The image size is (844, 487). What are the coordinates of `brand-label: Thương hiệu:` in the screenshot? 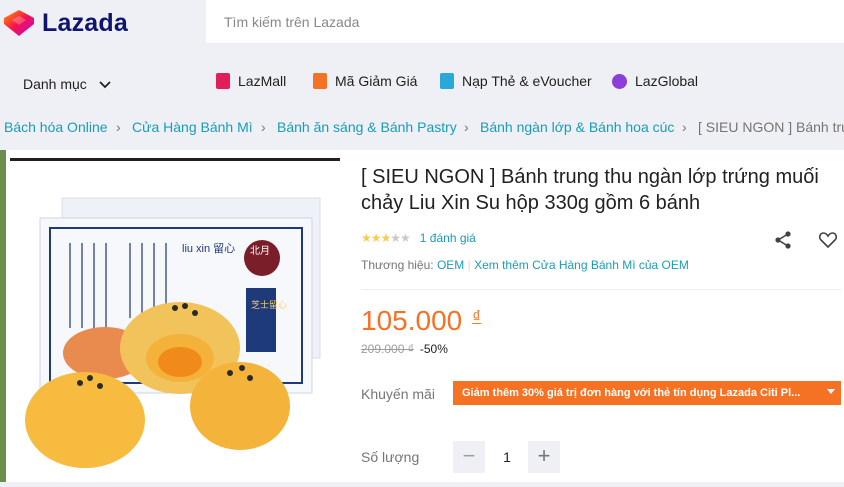 It's located at (397, 265).